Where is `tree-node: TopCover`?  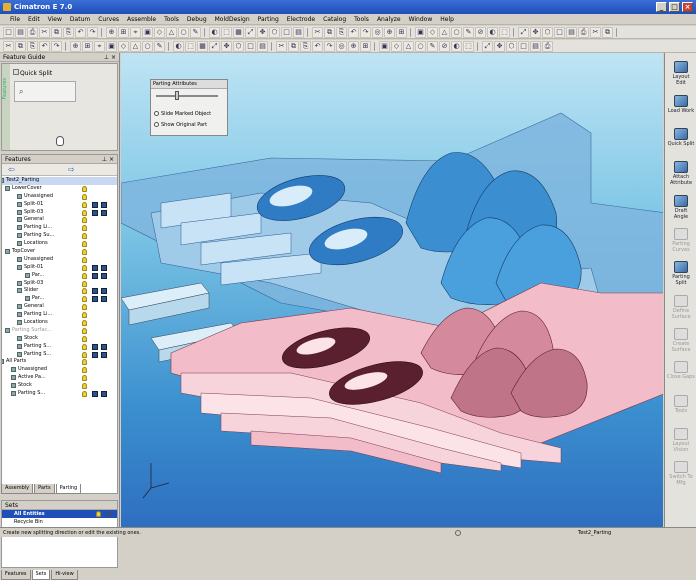
tree-node: TopCover is located at coordinates (59, 252).